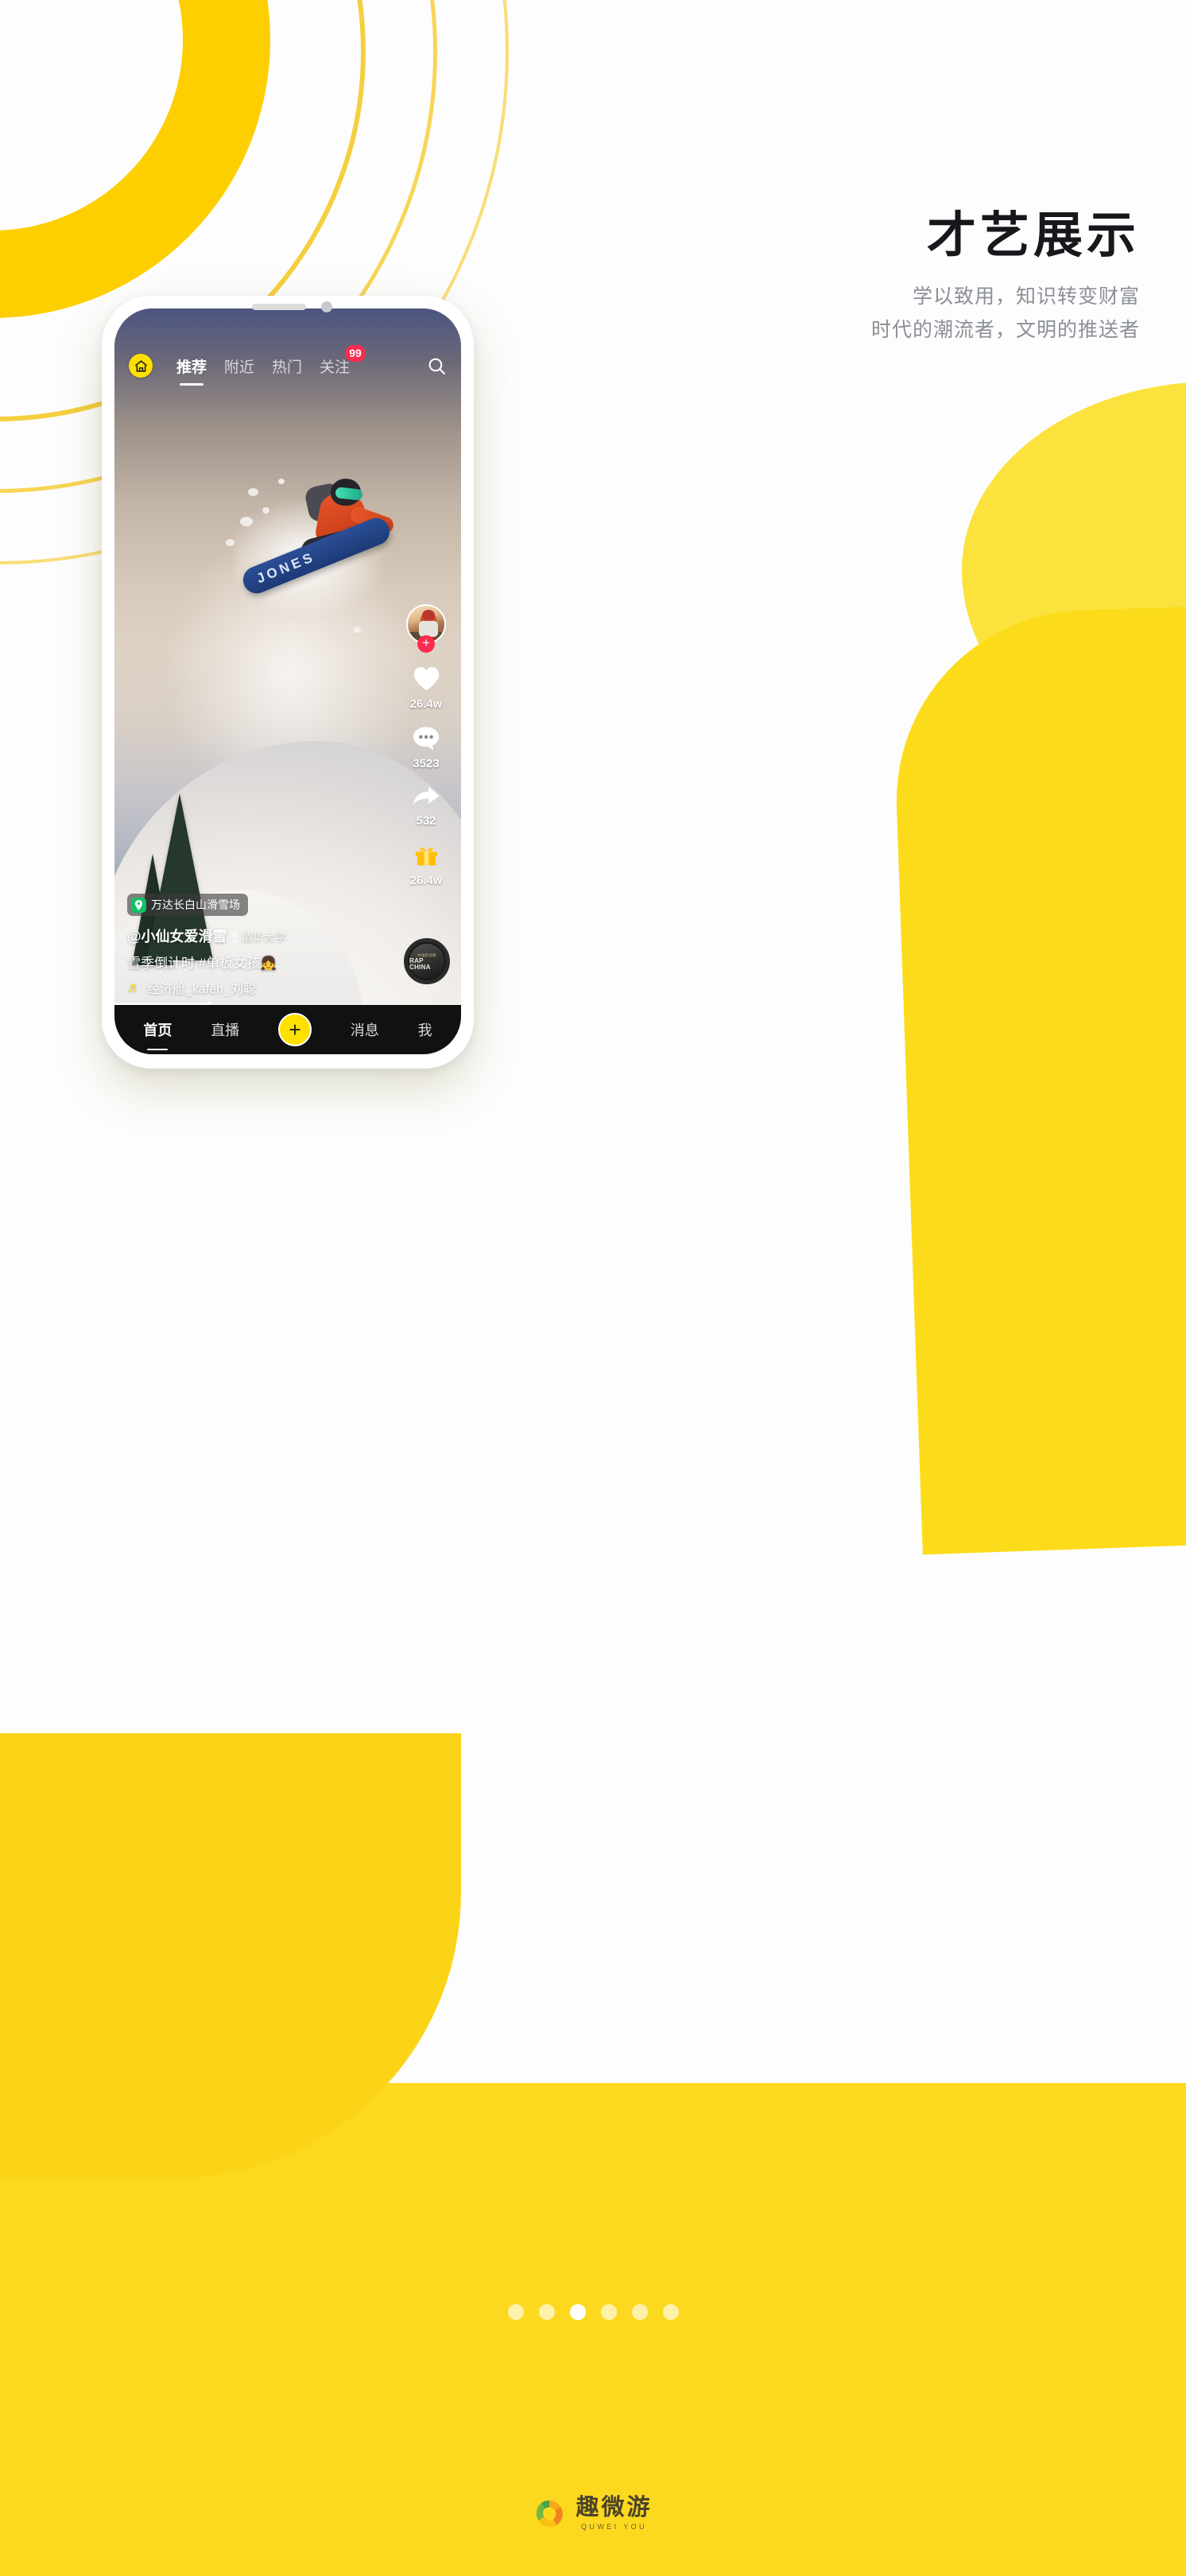  I want to click on status-badge: 99, so click(355, 353).